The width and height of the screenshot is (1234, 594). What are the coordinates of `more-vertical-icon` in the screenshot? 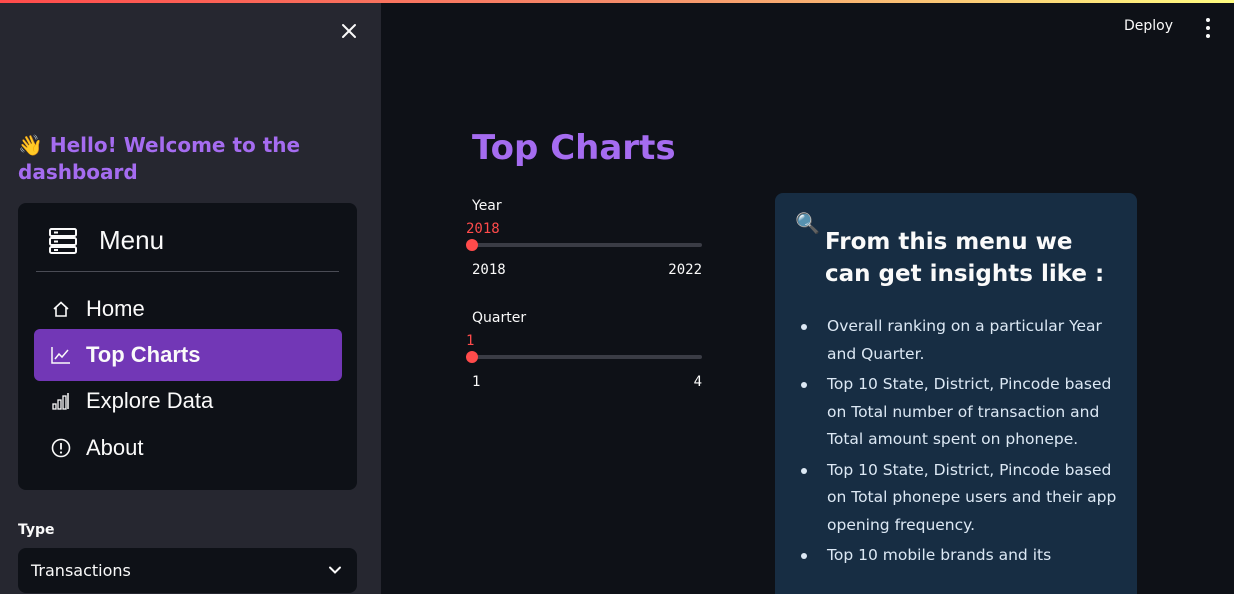 It's located at (1208, 28).